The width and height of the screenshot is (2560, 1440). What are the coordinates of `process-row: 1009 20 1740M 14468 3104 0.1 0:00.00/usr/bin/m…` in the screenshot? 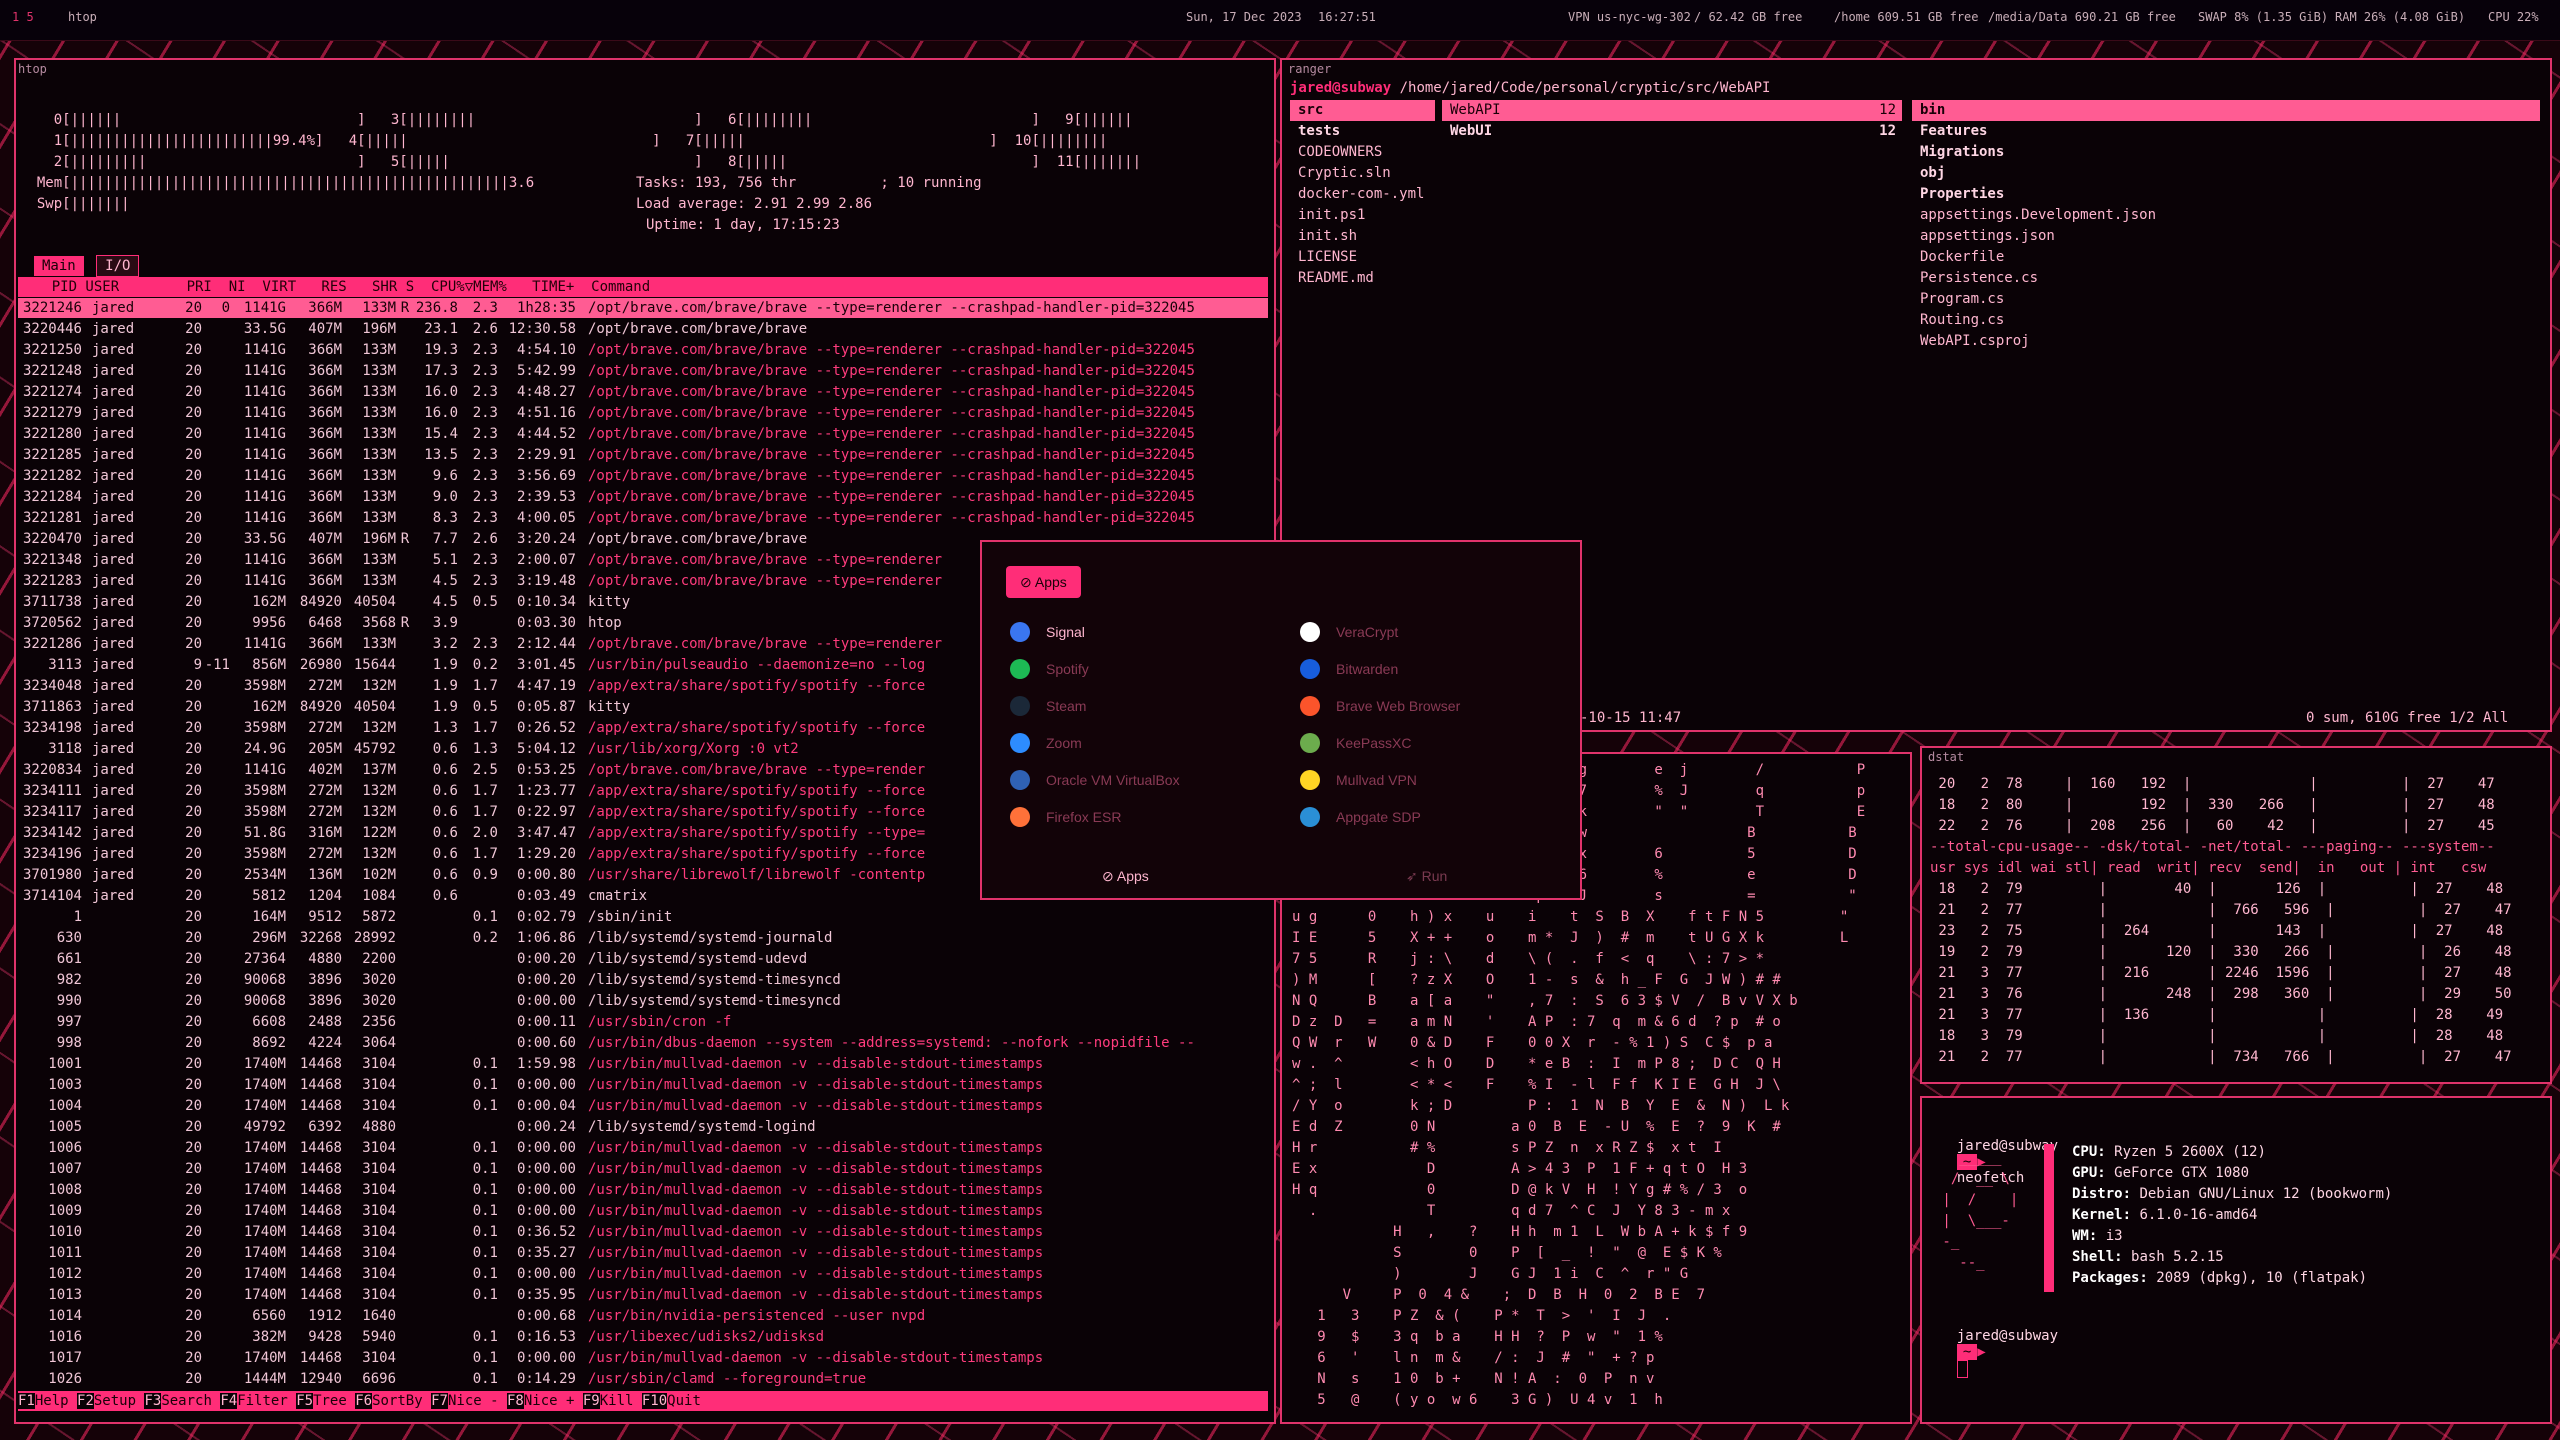 It's located at (643, 1211).